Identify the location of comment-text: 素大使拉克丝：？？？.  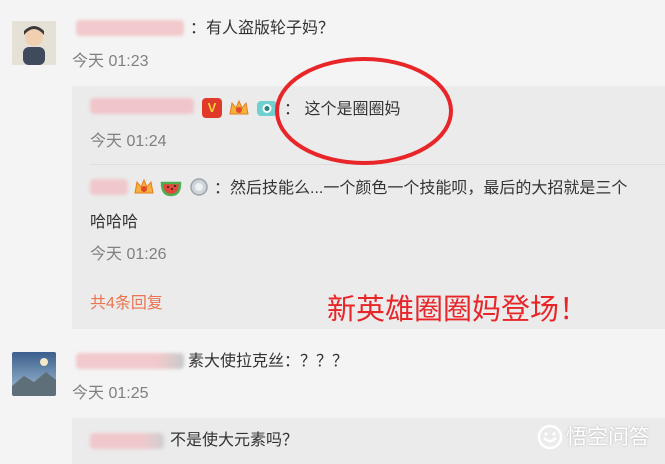
(268, 361).